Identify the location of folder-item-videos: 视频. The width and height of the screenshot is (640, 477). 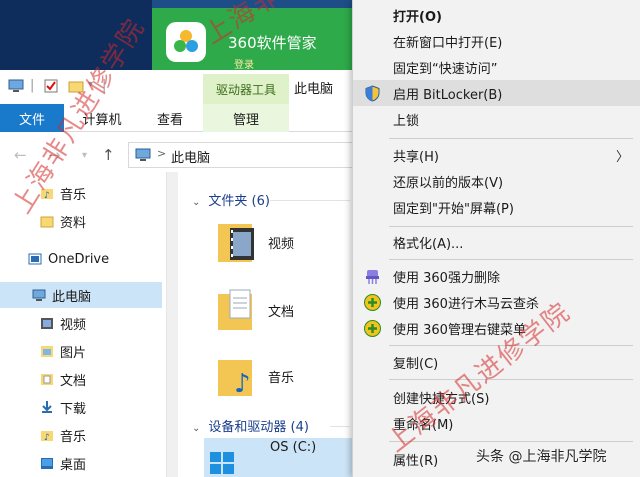
(255, 242).